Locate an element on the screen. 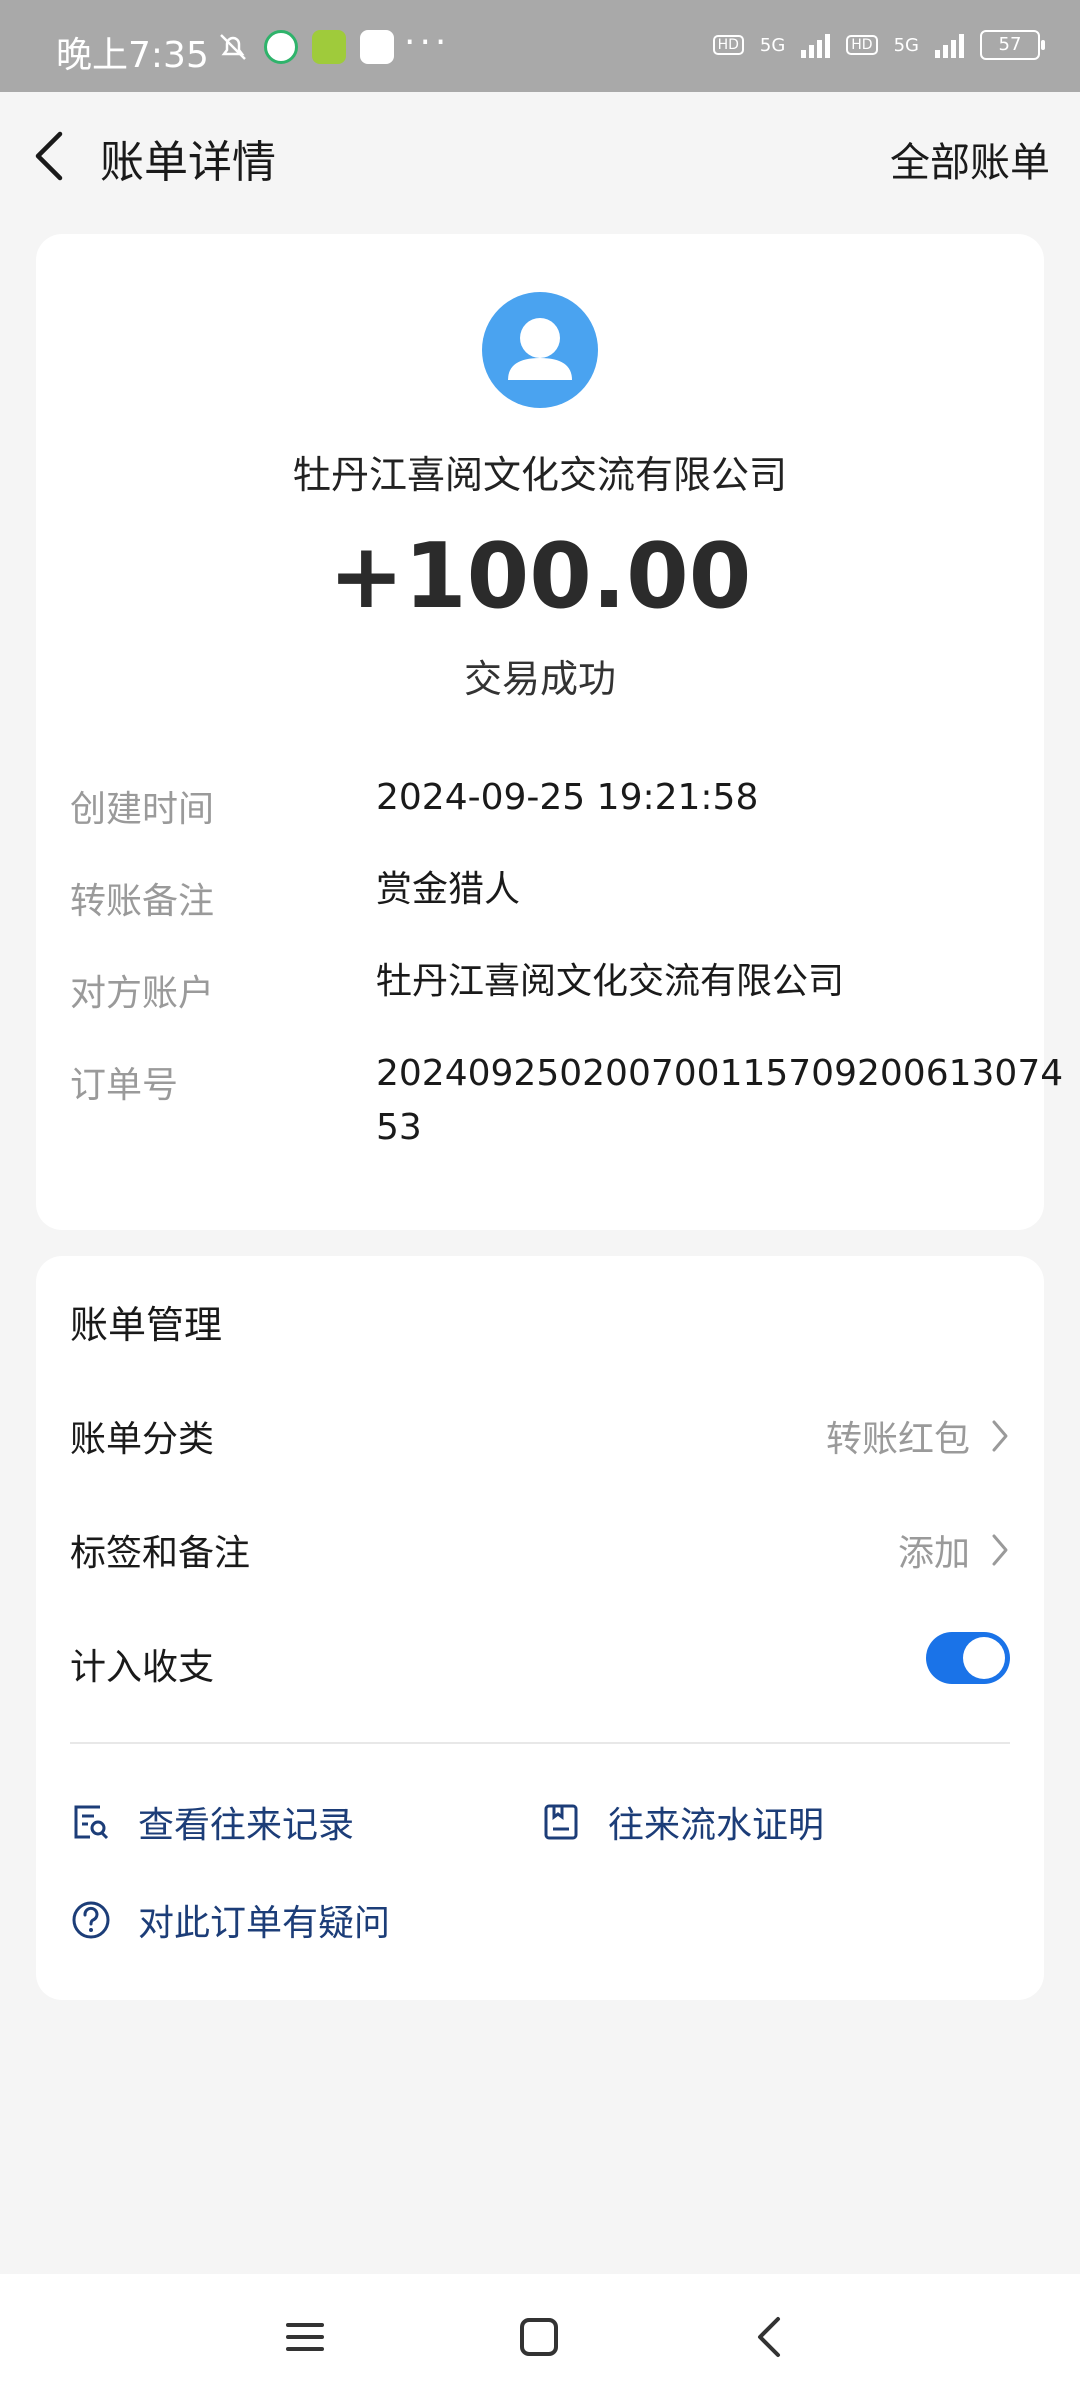  more-notifications-icon: ··· is located at coordinates (427, 42).